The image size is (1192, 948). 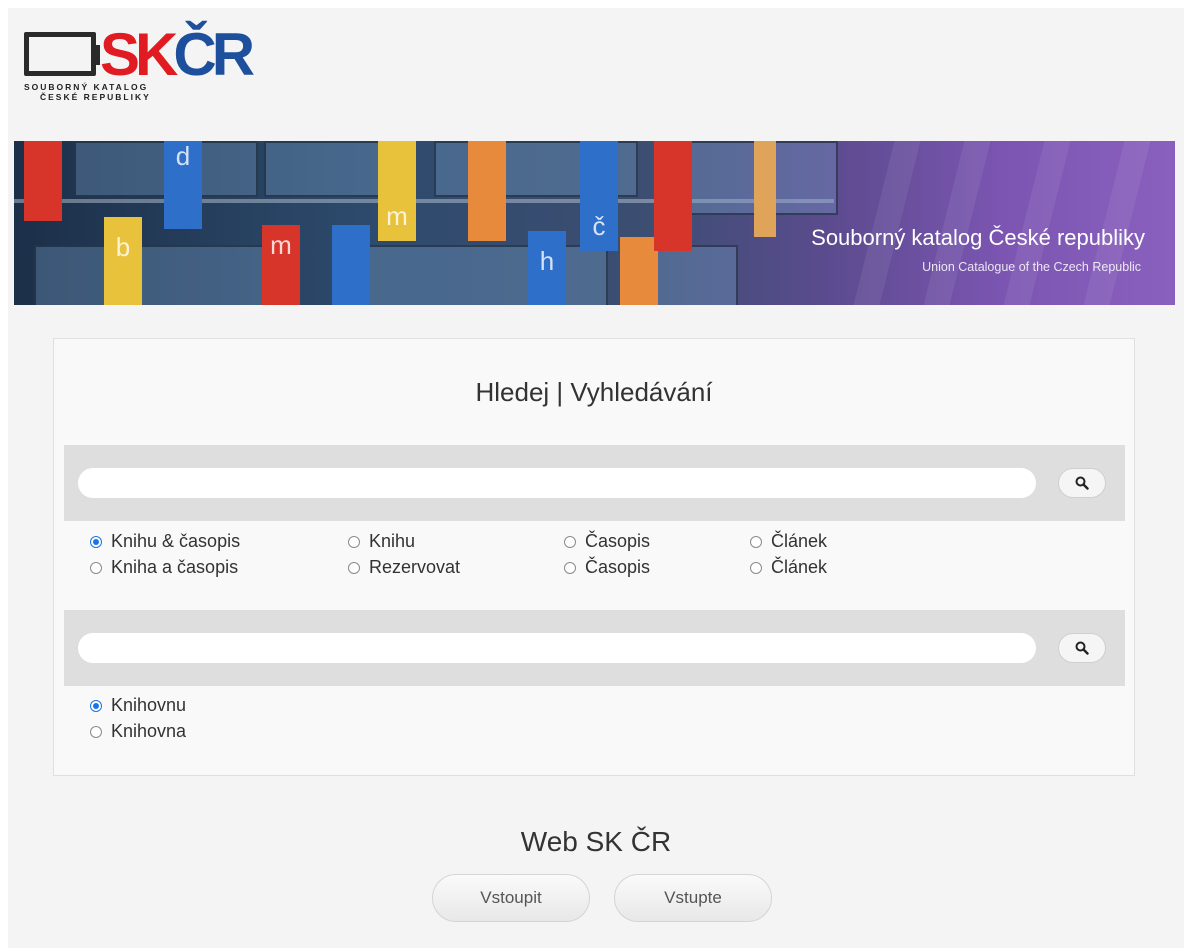 I want to click on primary-search-bar, so click(x=594, y=483).